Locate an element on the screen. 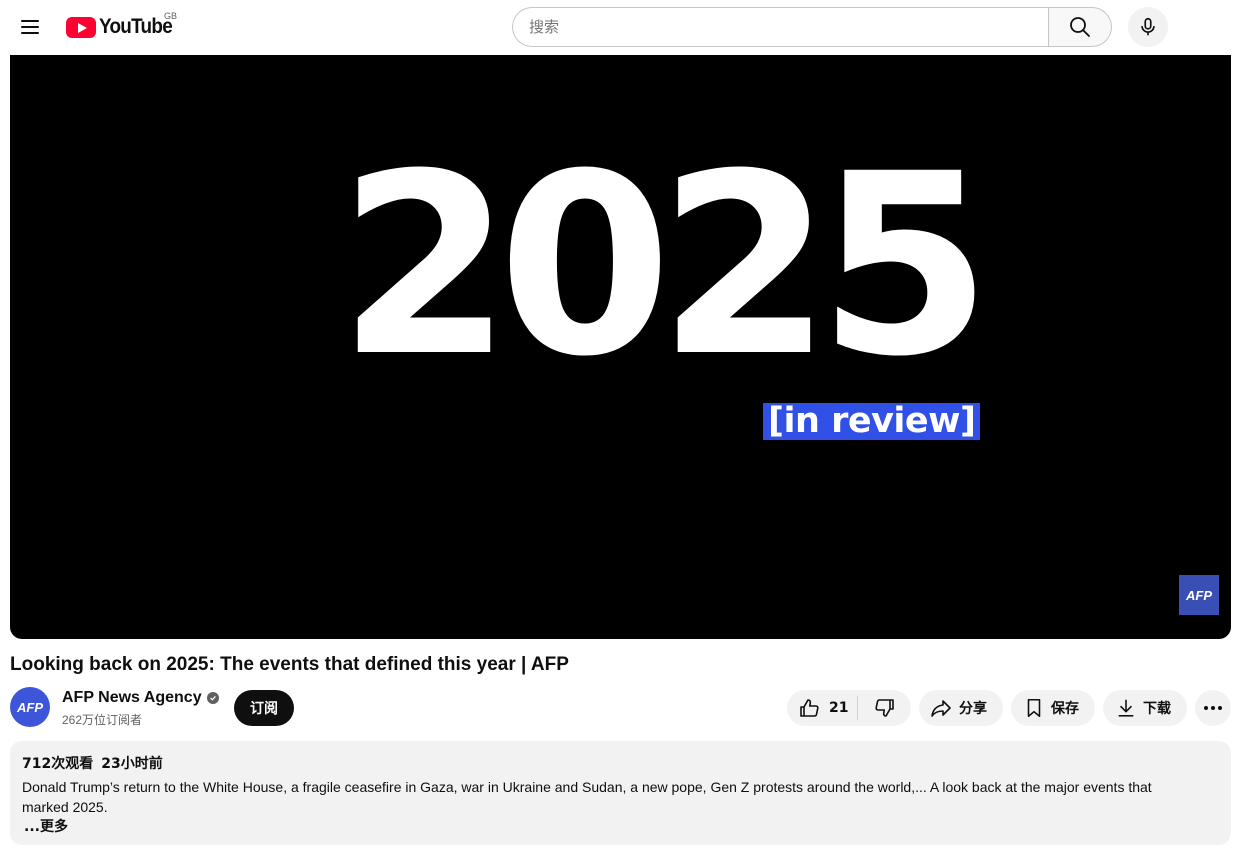 This screenshot has width=1244, height=860. thumbs-up-icon is located at coordinates (809, 708).